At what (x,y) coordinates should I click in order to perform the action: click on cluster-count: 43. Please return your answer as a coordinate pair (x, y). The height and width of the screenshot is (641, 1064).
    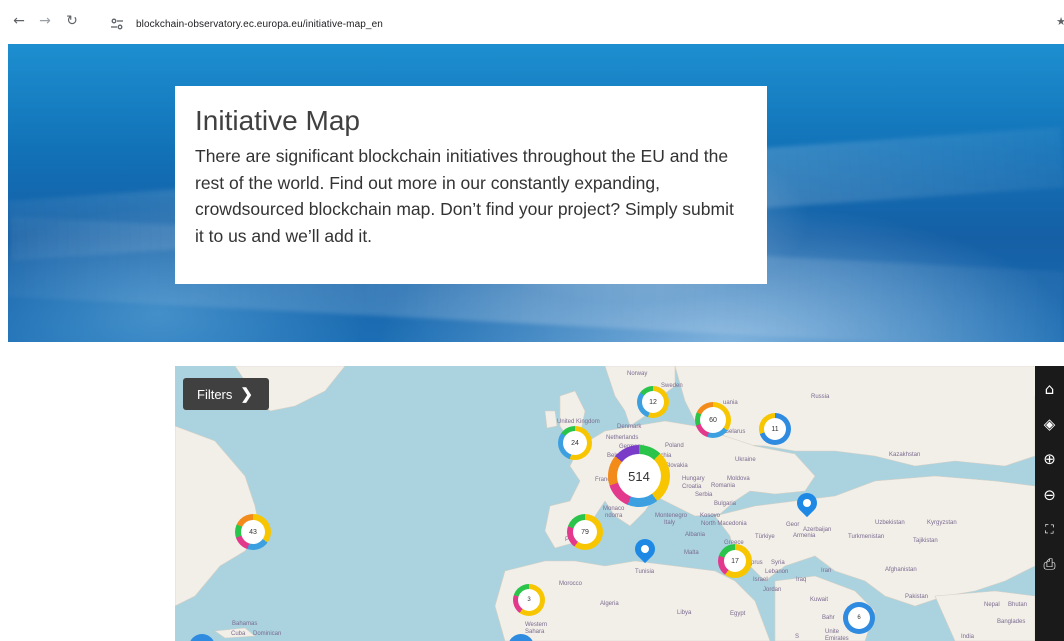
    Looking at the image, I should click on (253, 532).